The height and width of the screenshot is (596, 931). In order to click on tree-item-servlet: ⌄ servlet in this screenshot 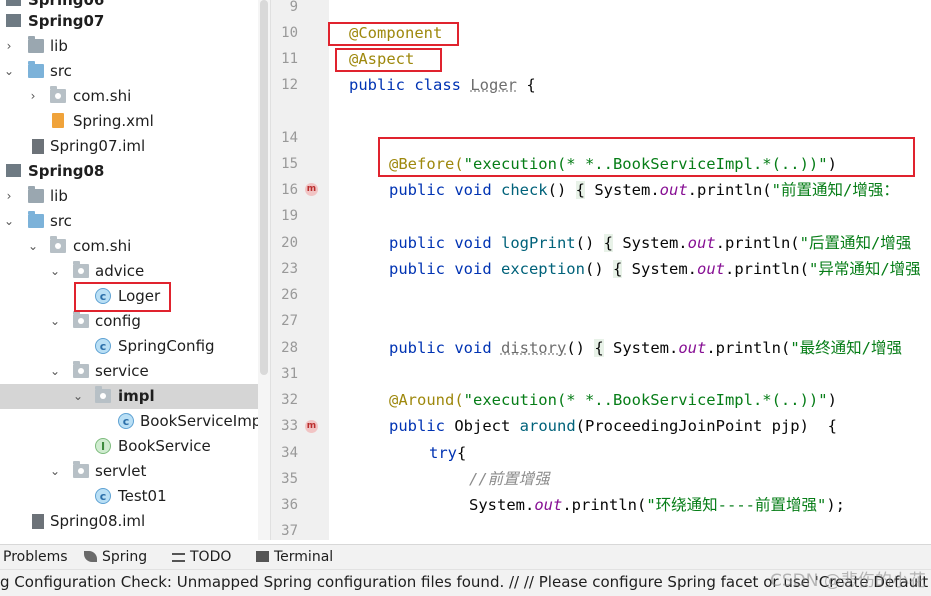, I will do `click(129, 471)`.